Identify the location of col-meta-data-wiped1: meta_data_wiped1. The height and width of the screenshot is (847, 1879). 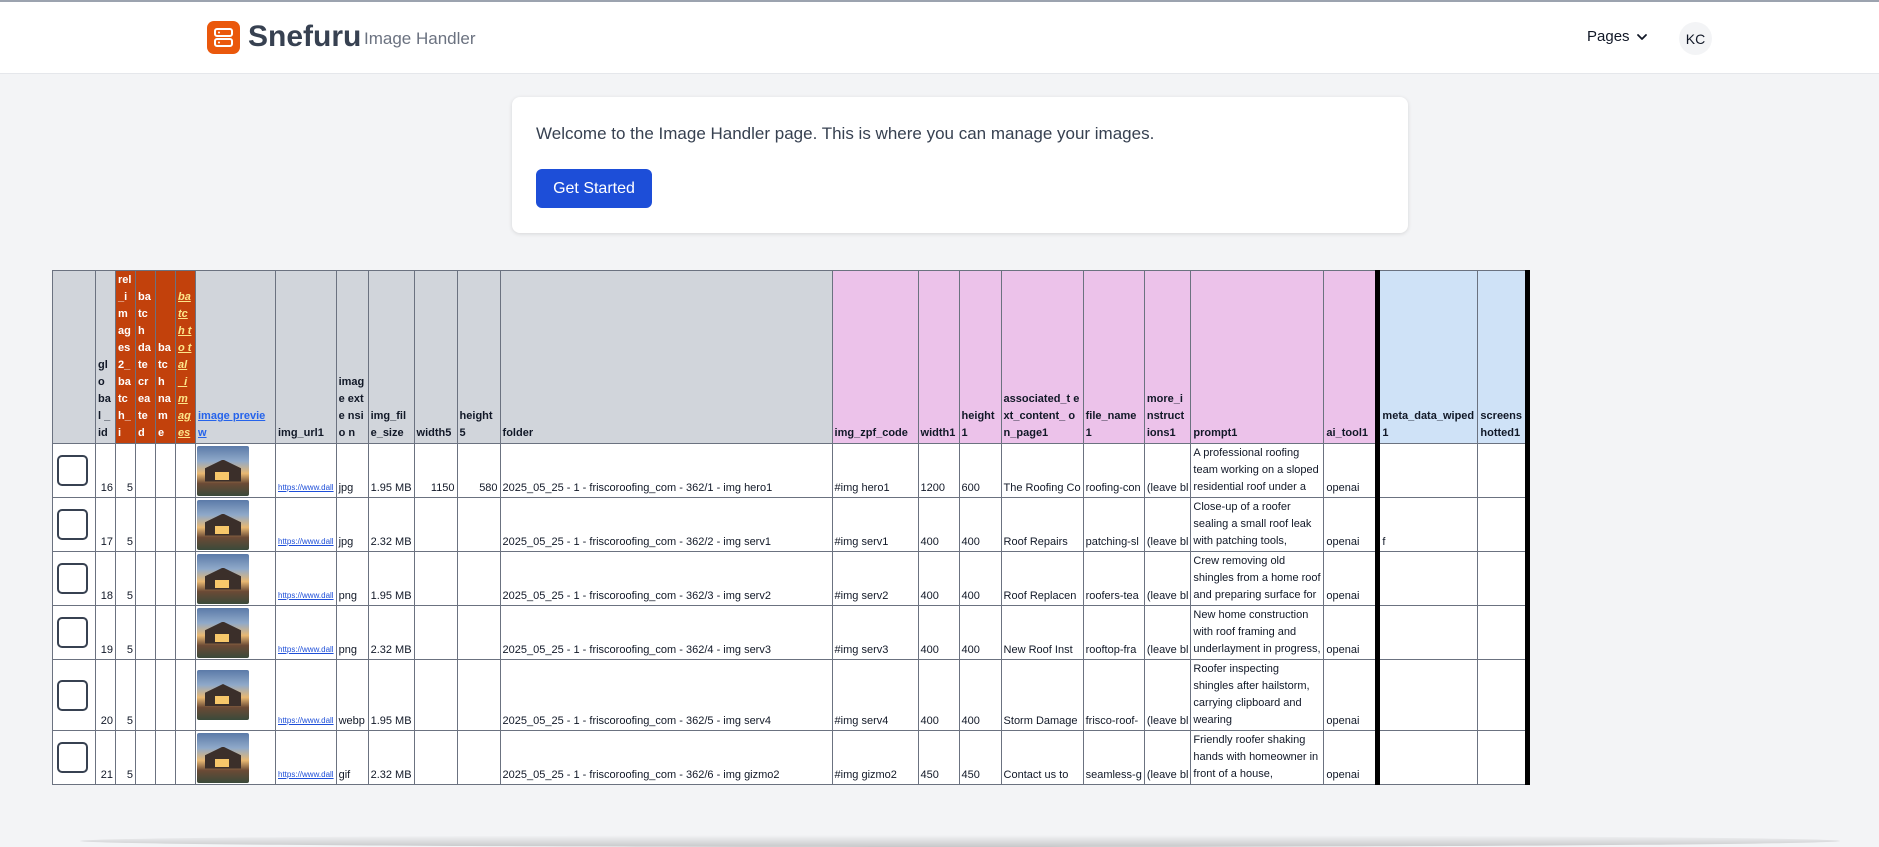
(1427, 357).